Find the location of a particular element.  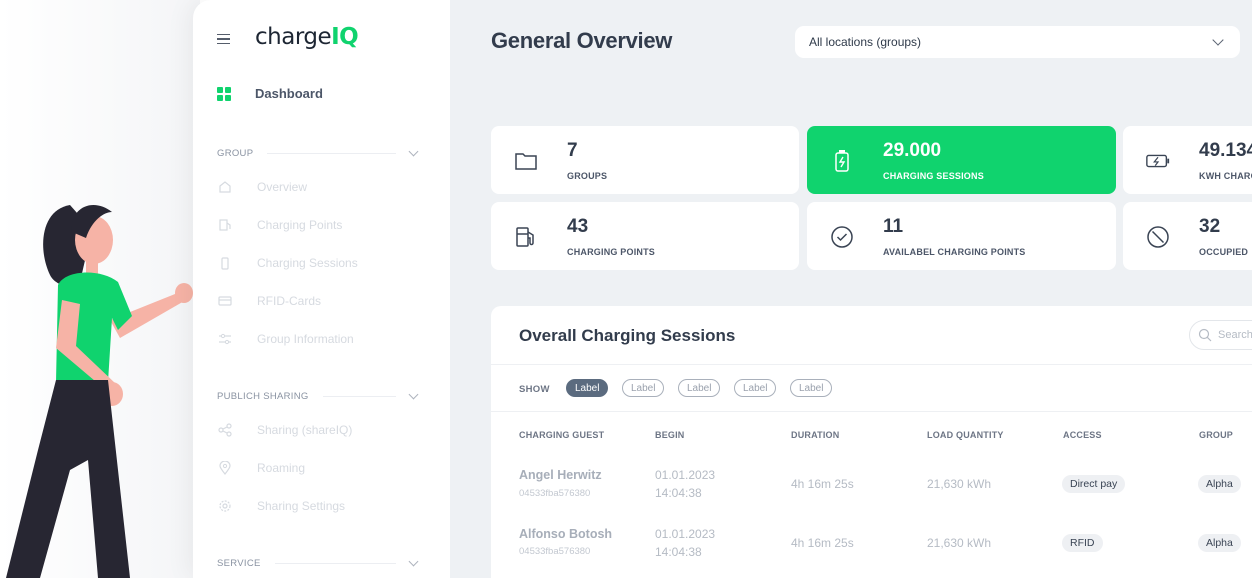

share-icon is located at coordinates (225, 430).